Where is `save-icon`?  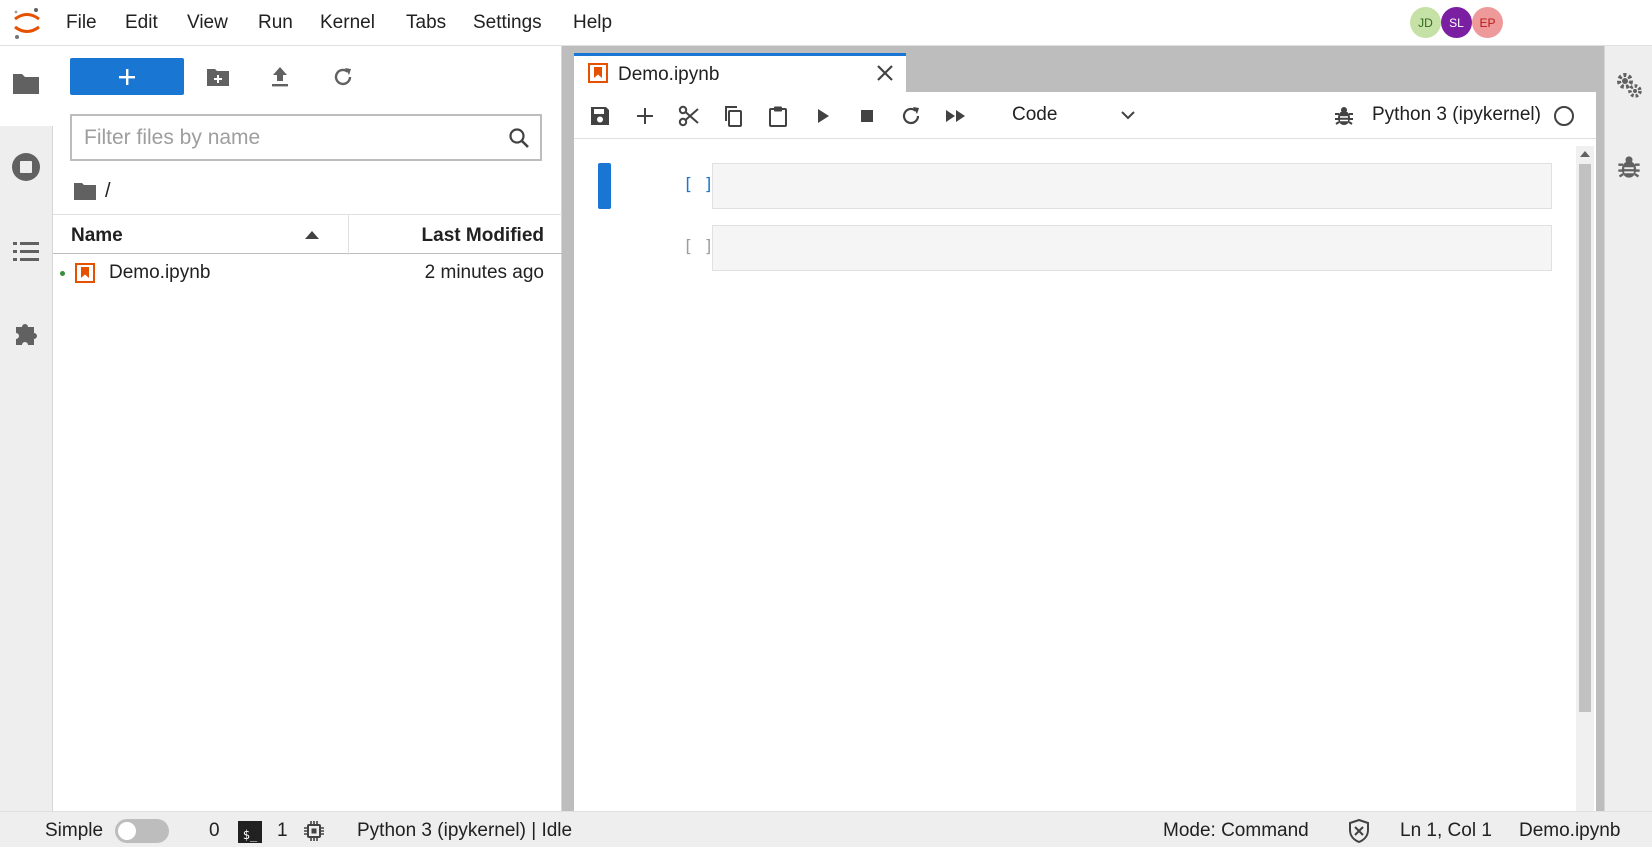
save-icon is located at coordinates (600, 116).